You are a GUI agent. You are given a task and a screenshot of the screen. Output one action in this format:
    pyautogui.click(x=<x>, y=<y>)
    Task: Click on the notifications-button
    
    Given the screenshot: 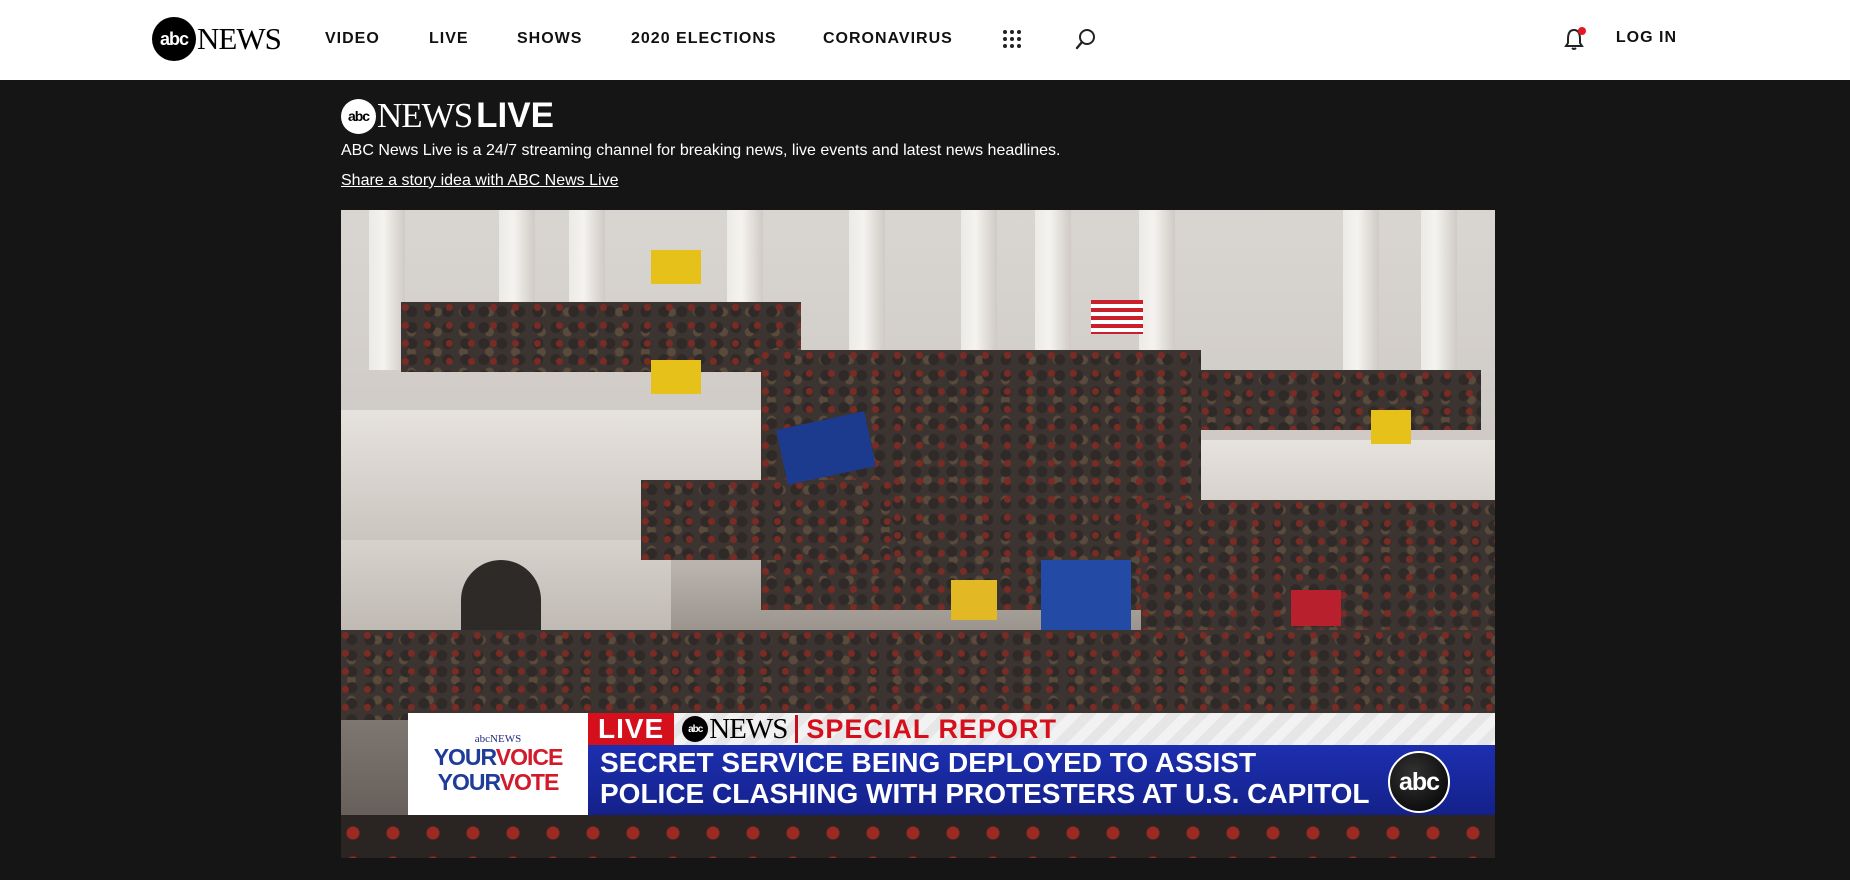 What is the action you would take?
    pyautogui.click(x=1575, y=39)
    